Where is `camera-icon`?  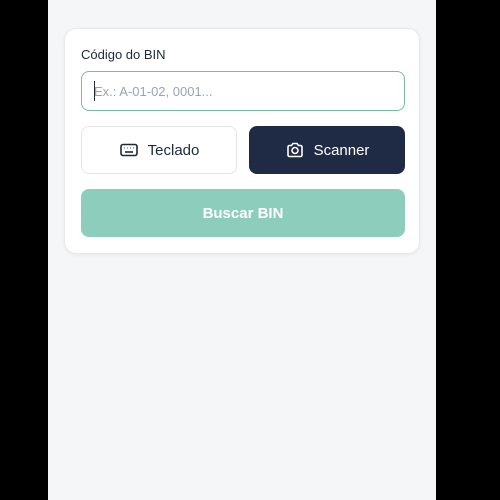
camera-icon is located at coordinates (295, 150).